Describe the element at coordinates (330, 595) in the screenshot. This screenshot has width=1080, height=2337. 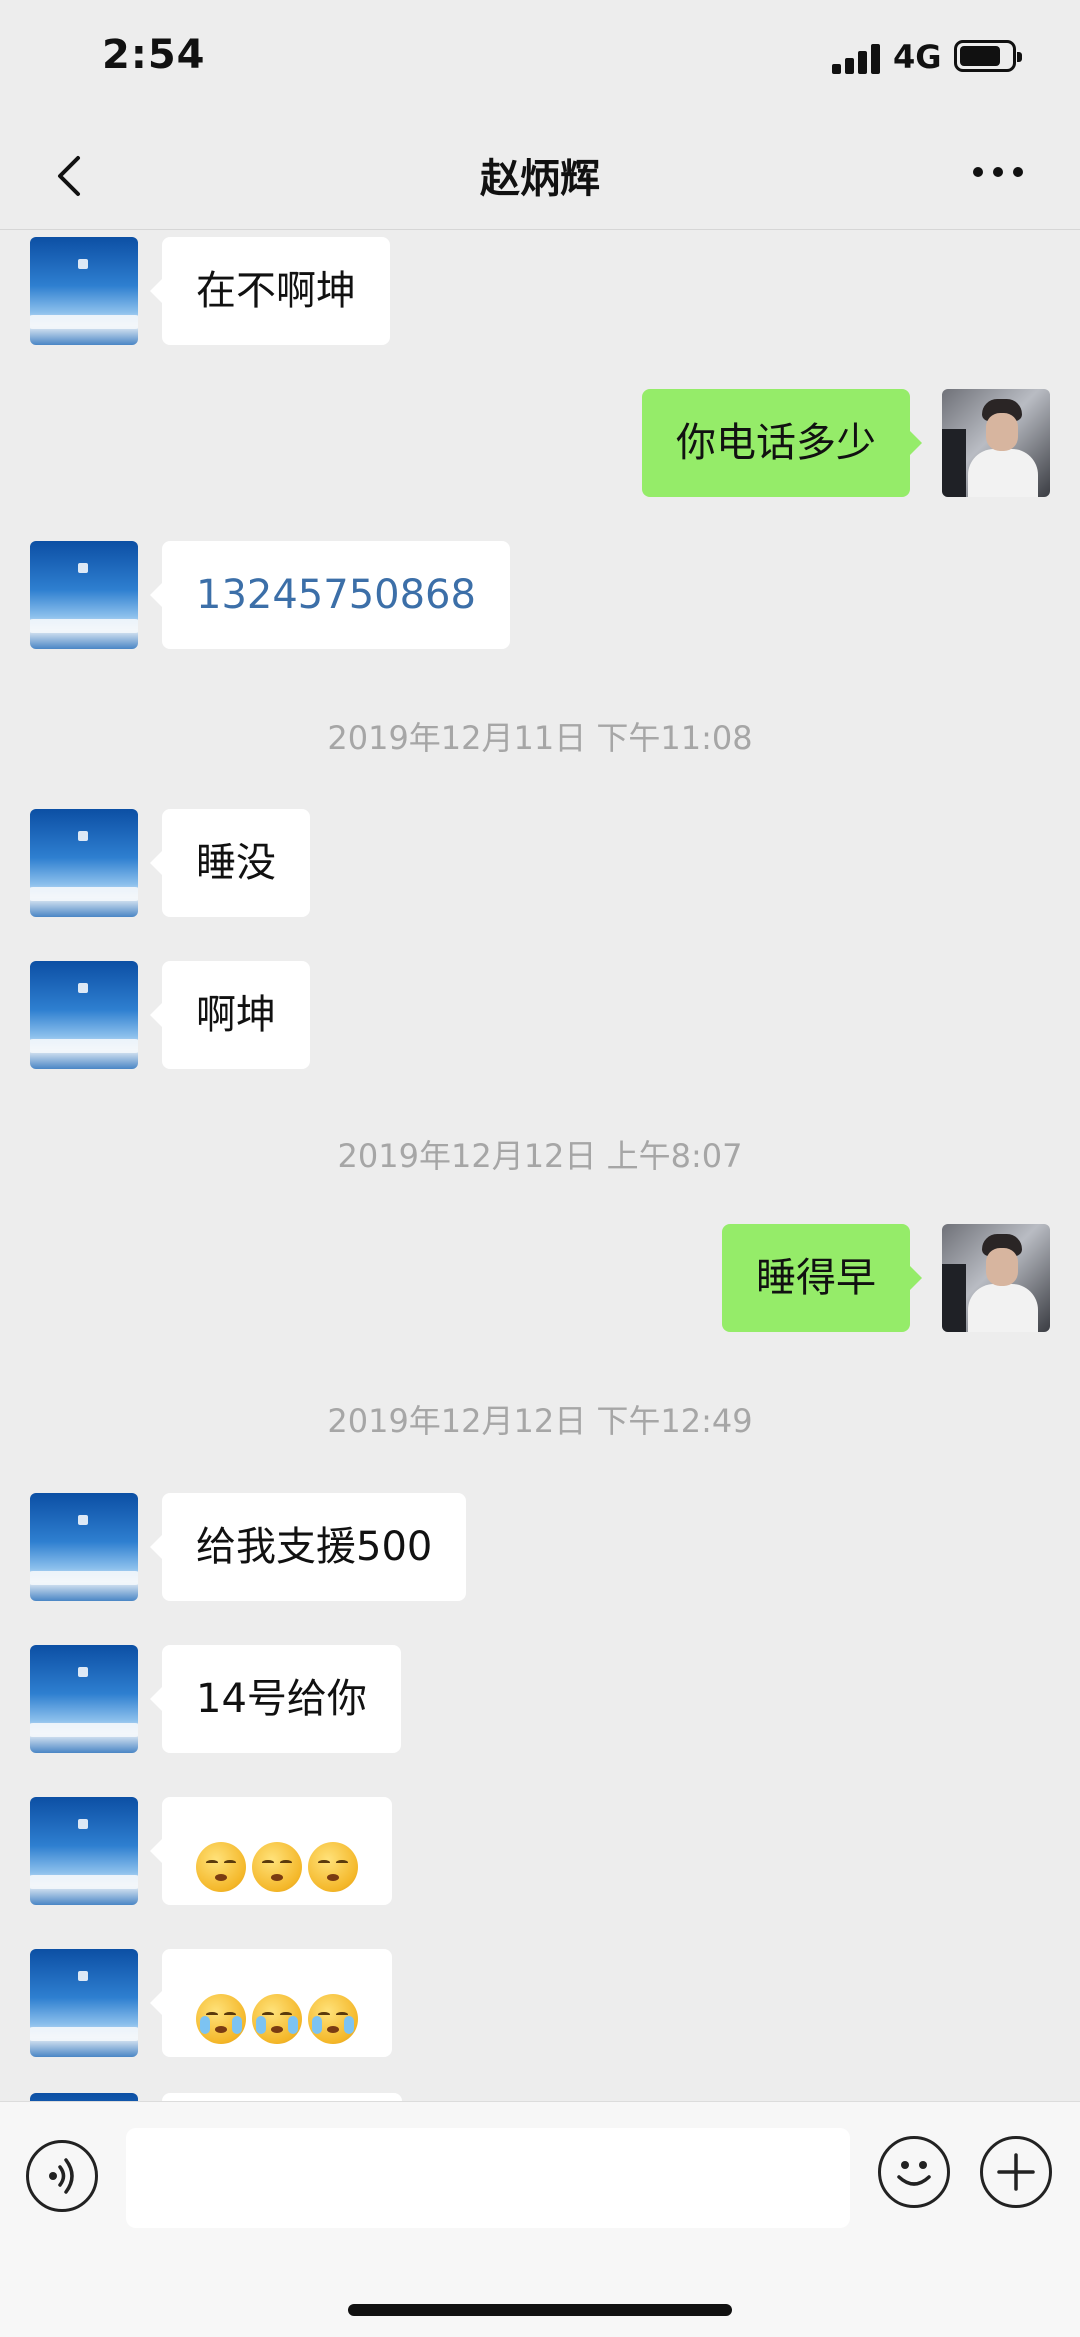
I see `phone-number-link: 13245750868` at that location.